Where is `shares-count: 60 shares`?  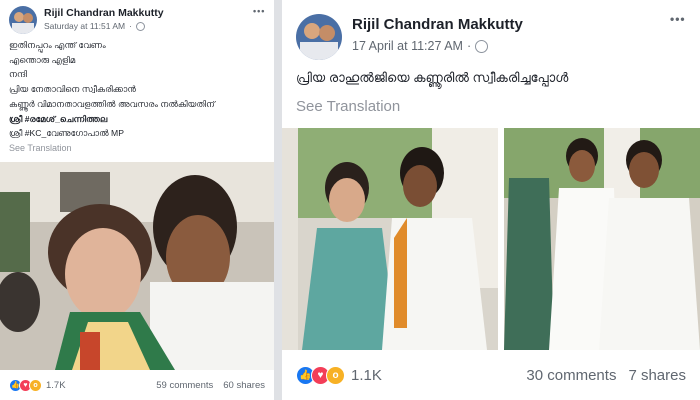 shares-count: 60 shares is located at coordinates (244, 385).